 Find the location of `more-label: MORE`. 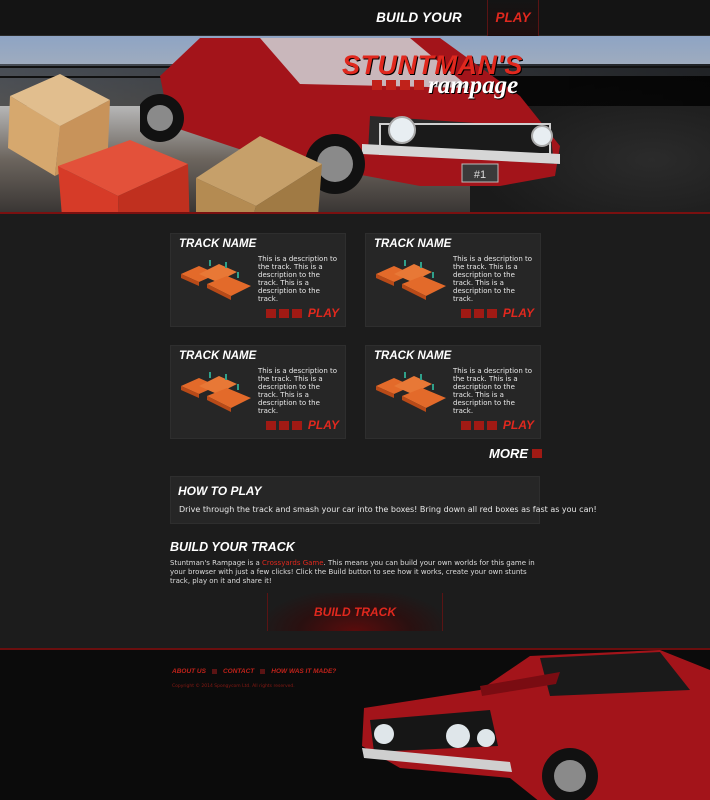

more-label: MORE is located at coordinates (508, 453).